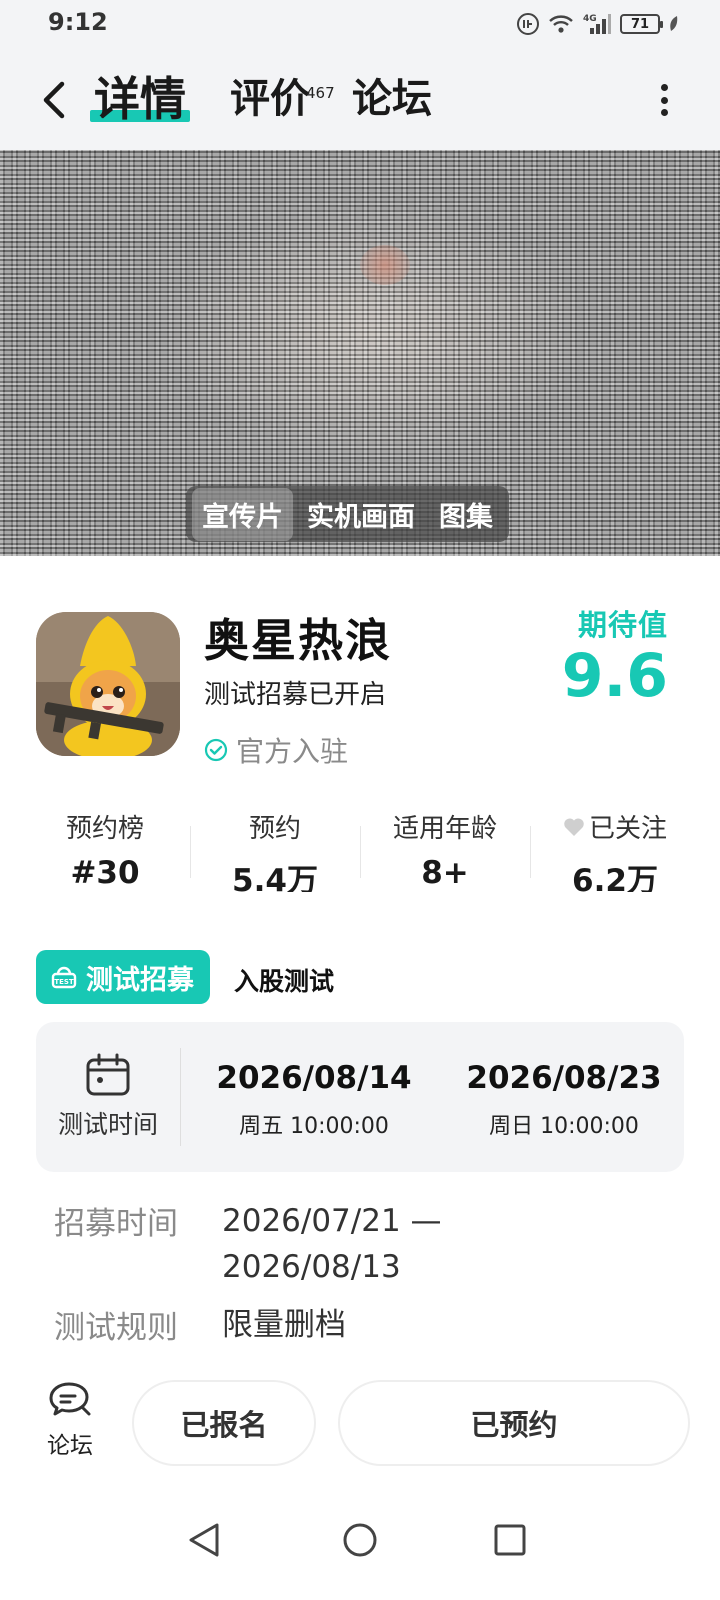 This screenshot has height=1600, width=720. I want to click on square-recents-icon, so click(510, 1540).